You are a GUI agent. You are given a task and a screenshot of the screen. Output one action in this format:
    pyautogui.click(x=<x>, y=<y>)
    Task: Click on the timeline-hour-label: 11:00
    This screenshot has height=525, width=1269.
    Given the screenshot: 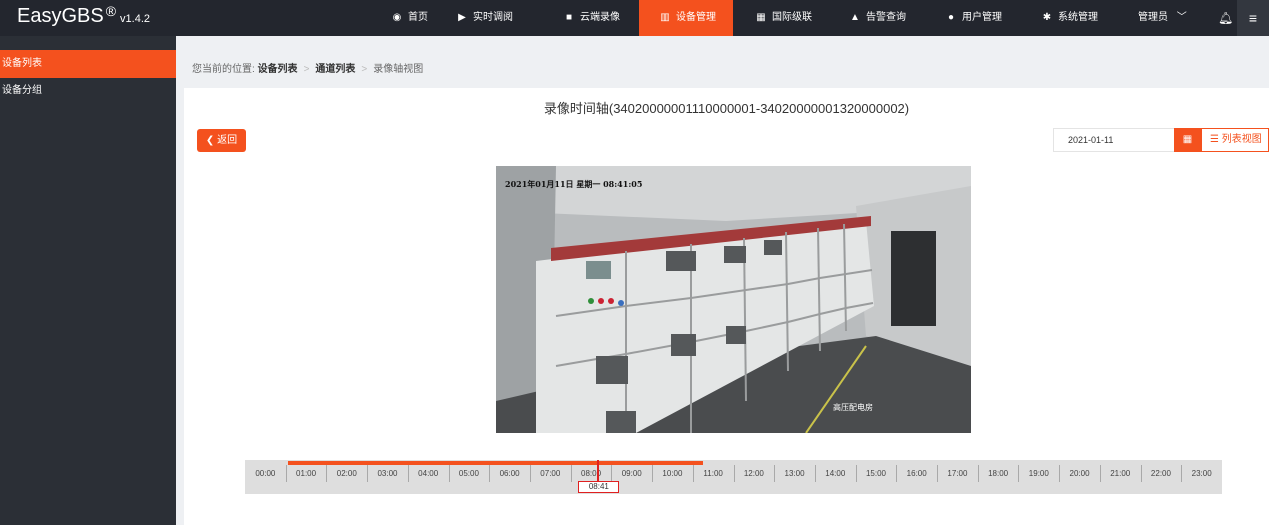 What is the action you would take?
    pyautogui.click(x=713, y=473)
    